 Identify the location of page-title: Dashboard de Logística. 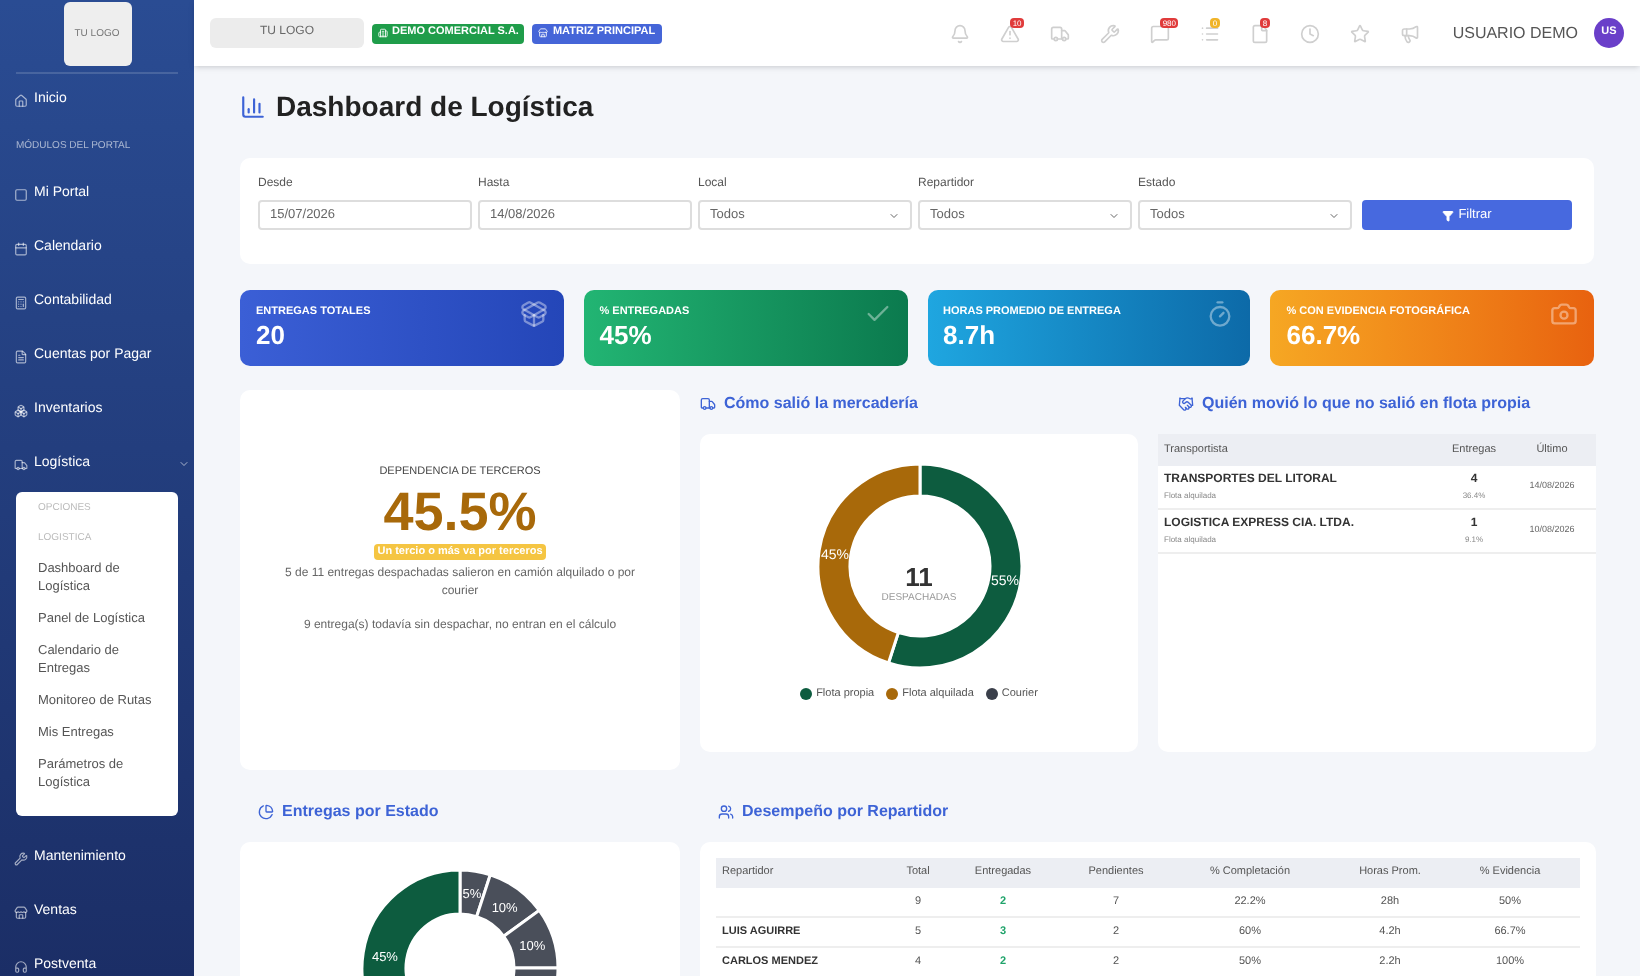
(435, 106).